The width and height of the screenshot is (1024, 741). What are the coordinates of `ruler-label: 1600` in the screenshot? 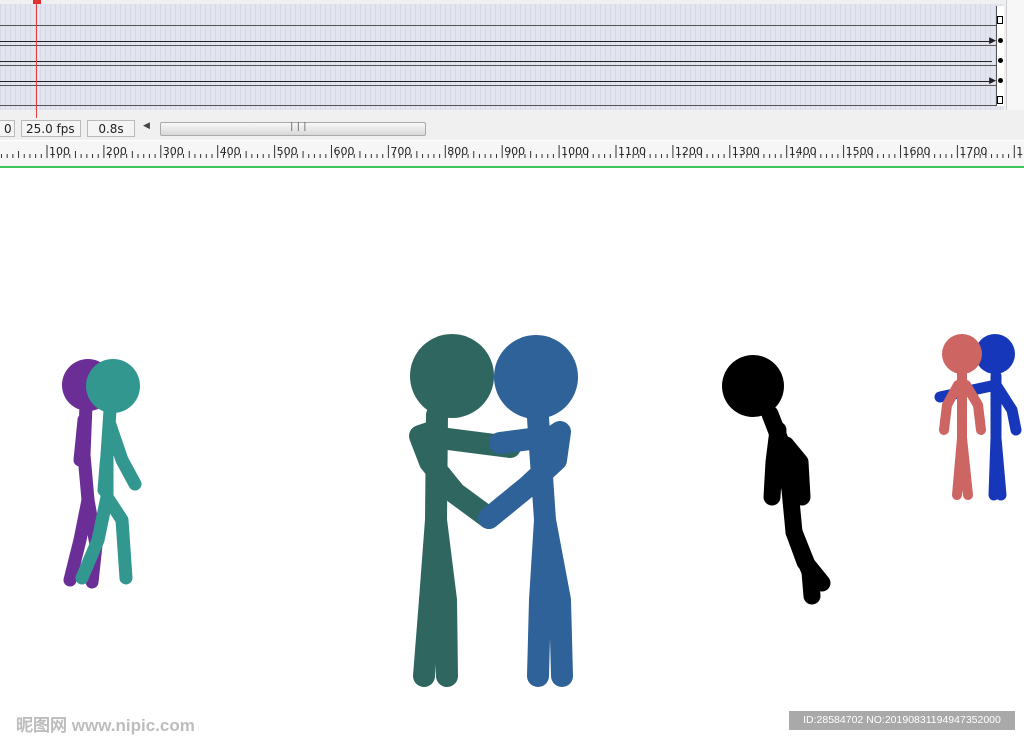 It's located at (917, 151).